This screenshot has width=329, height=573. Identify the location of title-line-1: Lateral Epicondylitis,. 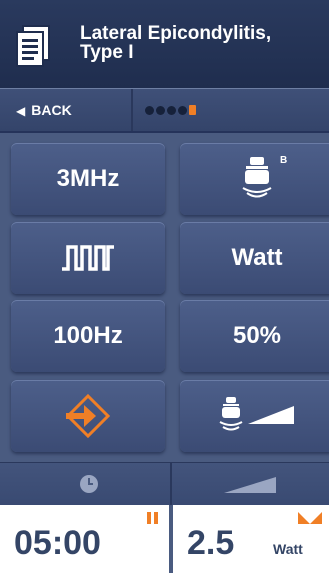
(176, 33).